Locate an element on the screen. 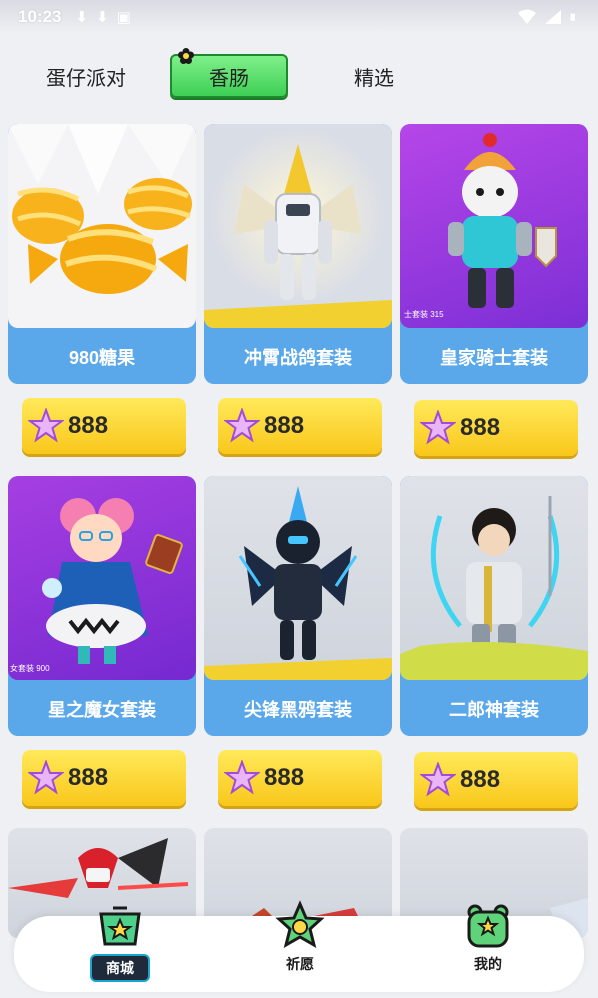  product-card: 二郎神套装 is located at coordinates (494, 606).